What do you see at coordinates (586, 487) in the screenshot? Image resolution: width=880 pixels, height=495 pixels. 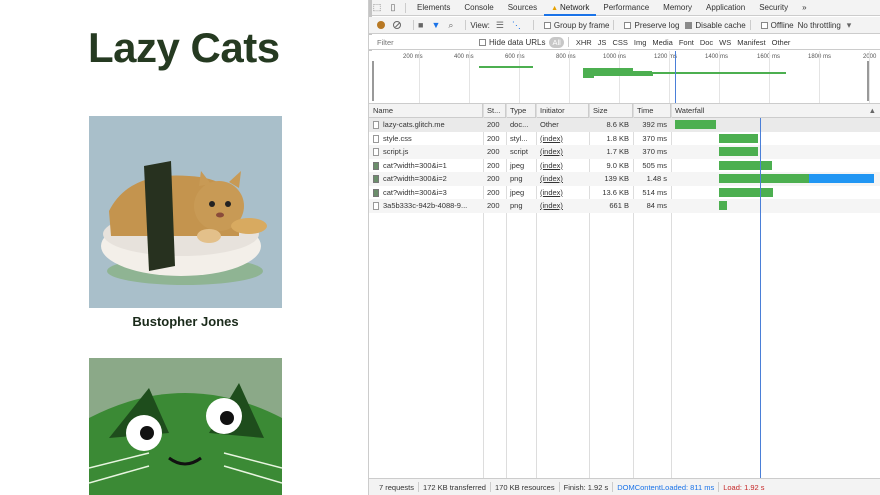 I see `status-finish: Finish: 1.92 s` at bounding box center [586, 487].